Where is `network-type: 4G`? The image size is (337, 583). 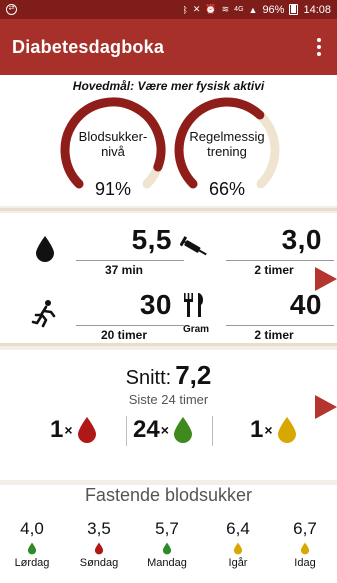
network-type: 4G is located at coordinates (239, 9).